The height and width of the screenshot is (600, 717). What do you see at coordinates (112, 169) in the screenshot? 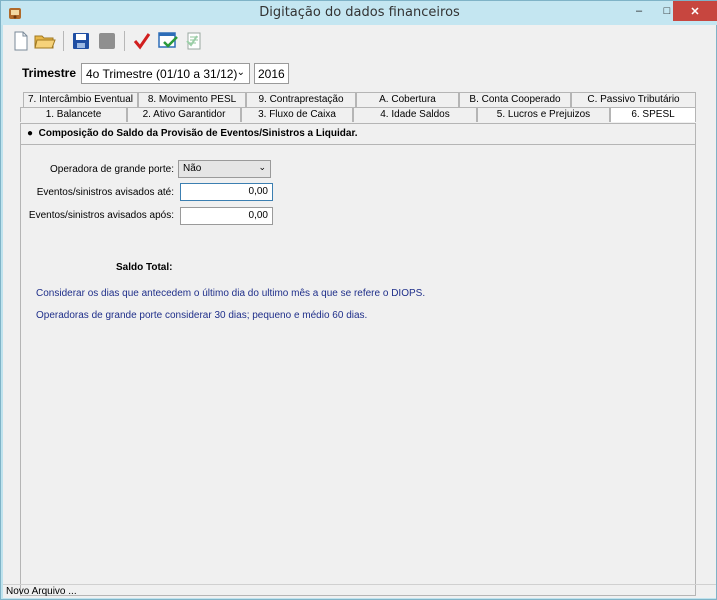
I see `operadora-label: Operadora de grande porte:` at bounding box center [112, 169].